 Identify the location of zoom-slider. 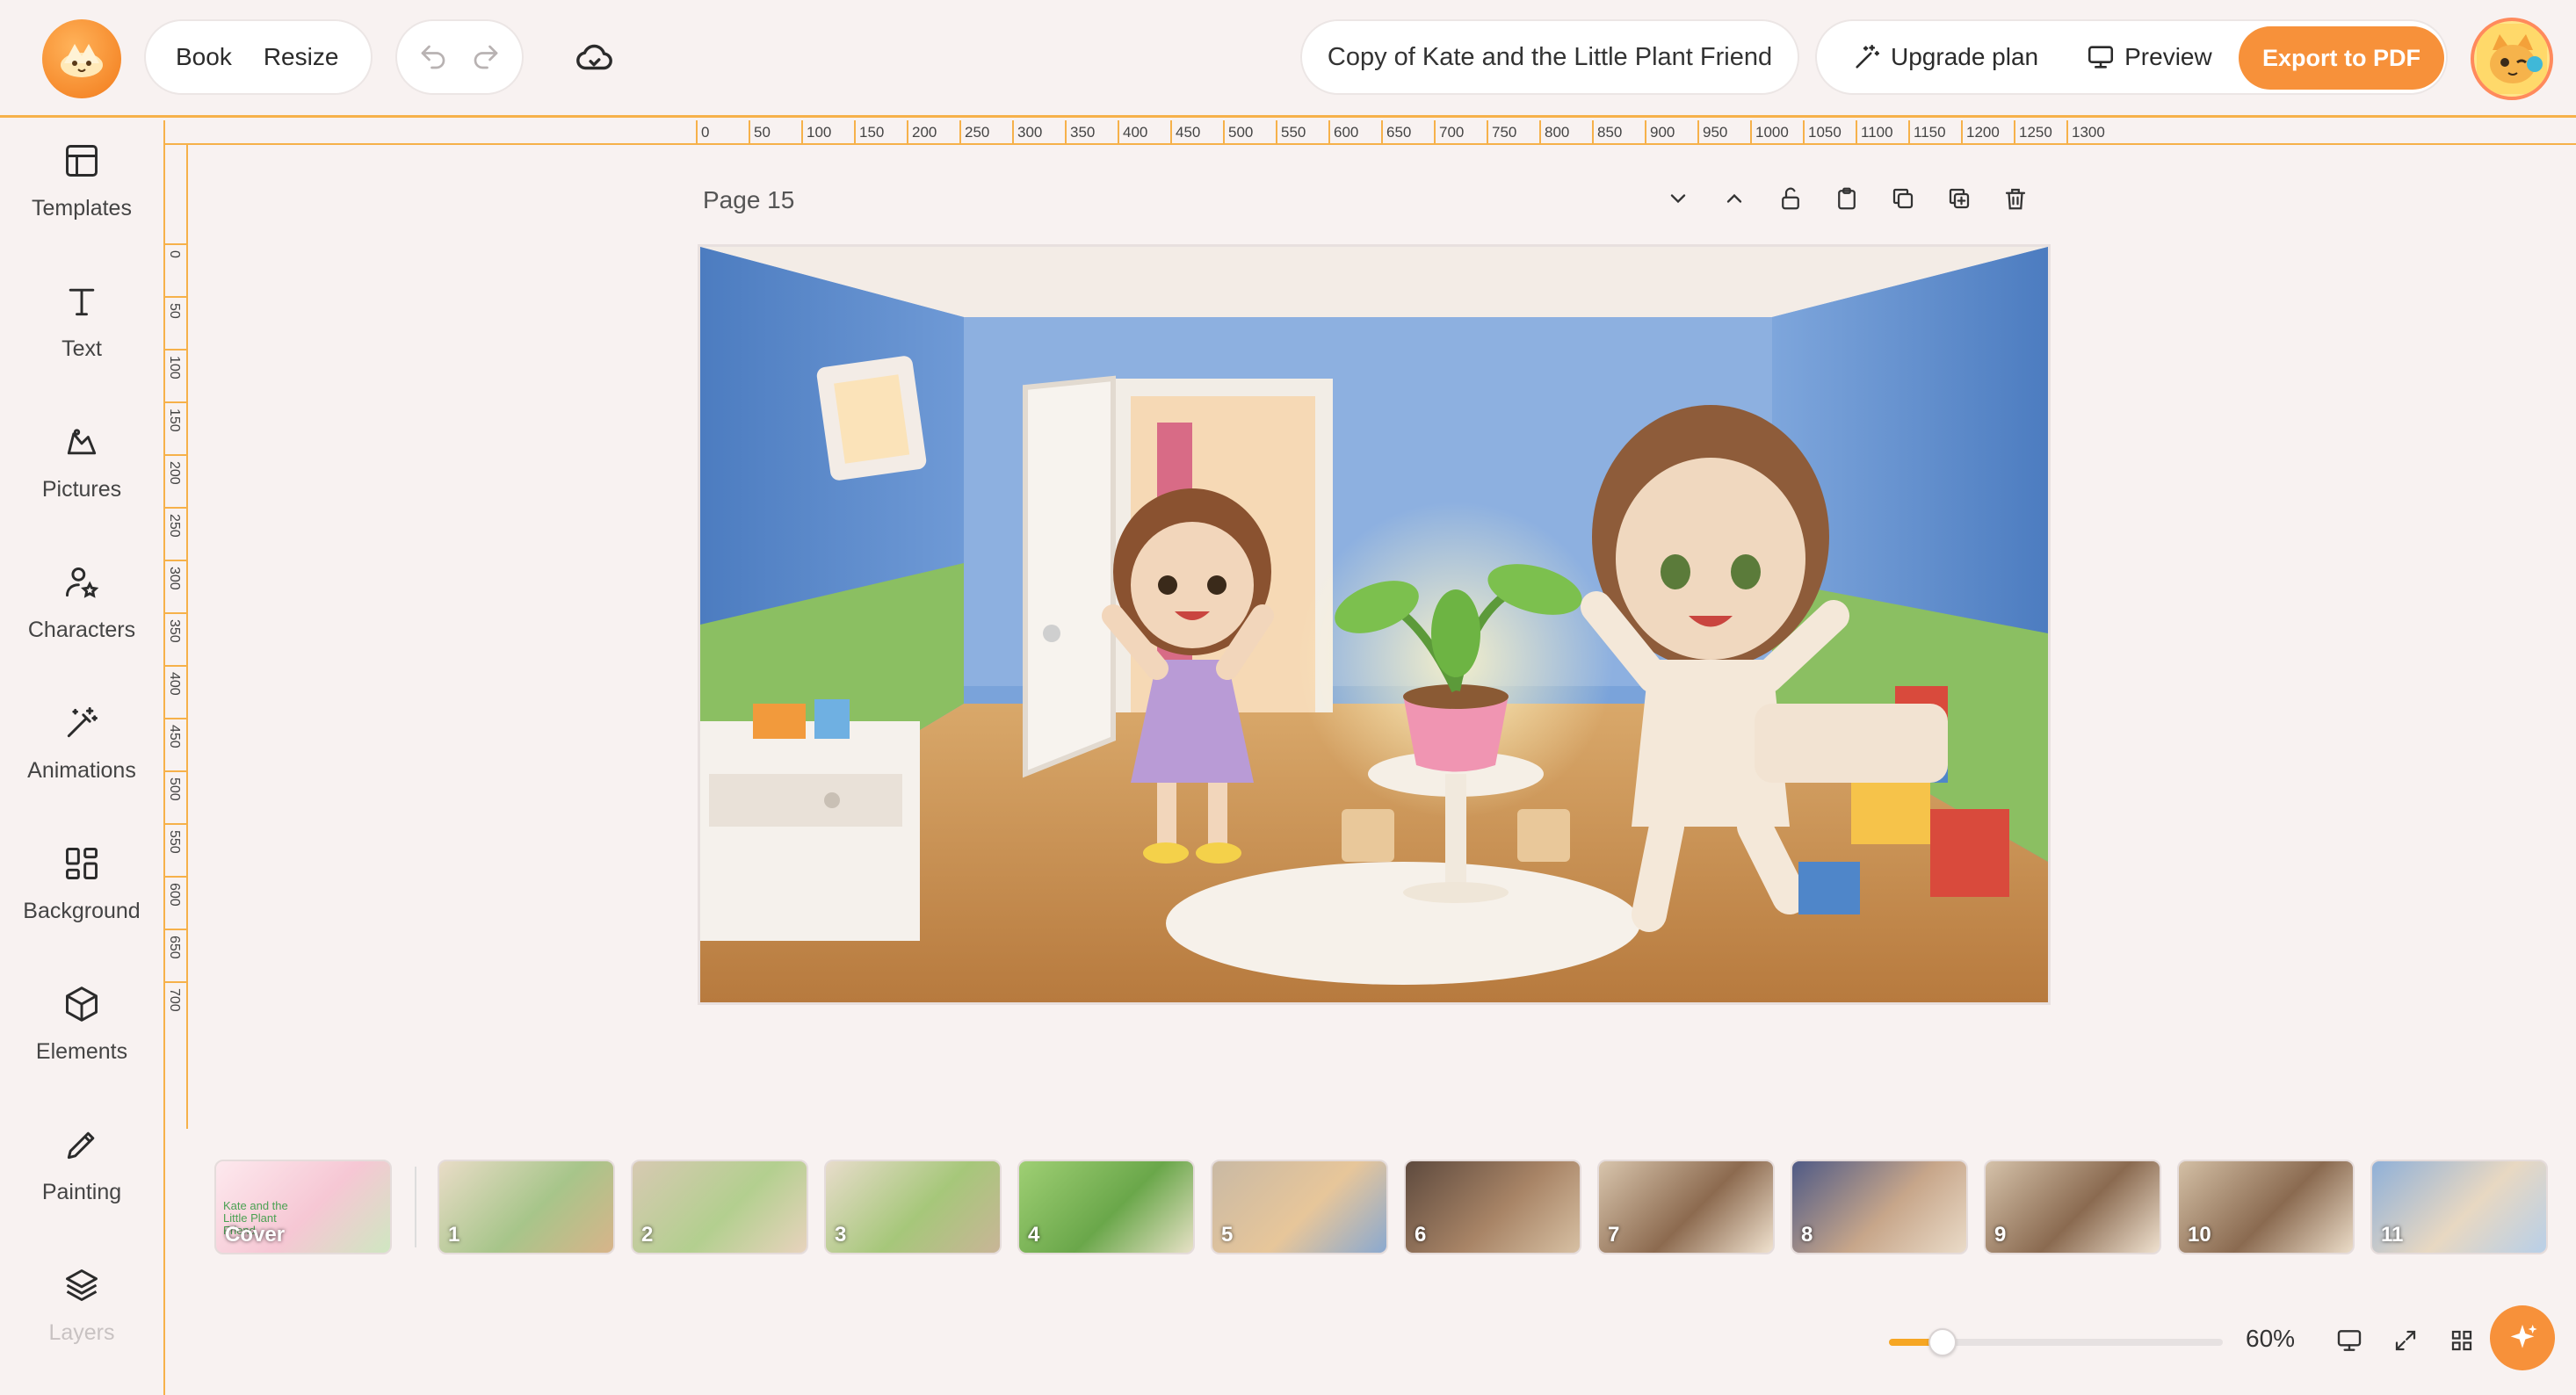
(2056, 1342).